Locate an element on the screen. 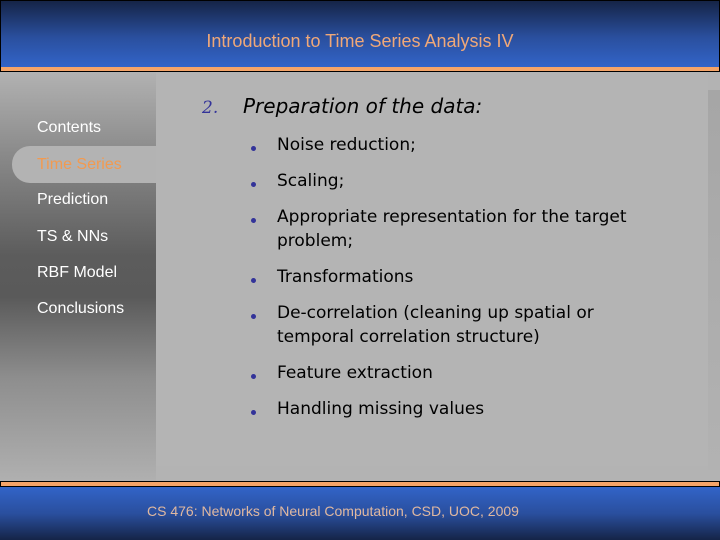 The height and width of the screenshot is (540, 720). list-item: Noise reduction; is located at coordinates (346, 145).